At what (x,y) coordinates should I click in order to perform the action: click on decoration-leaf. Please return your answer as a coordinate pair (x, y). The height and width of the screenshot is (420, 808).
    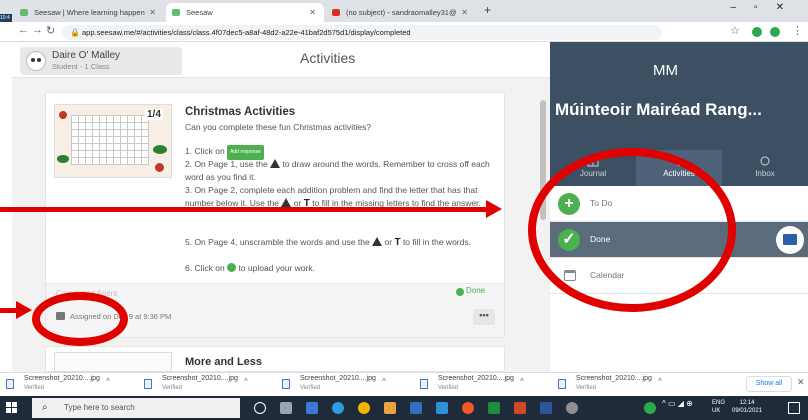
    Looking at the image, I should click on (160, 149).